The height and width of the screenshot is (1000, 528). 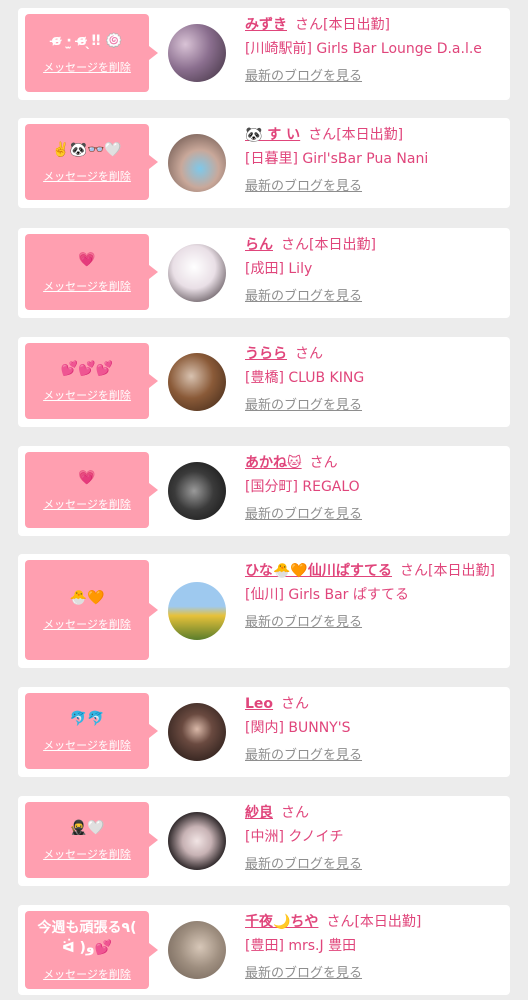 I want to click on shop-info: [日暮里] Girl'sBar Pua Nani, so click(x=337, y=159).